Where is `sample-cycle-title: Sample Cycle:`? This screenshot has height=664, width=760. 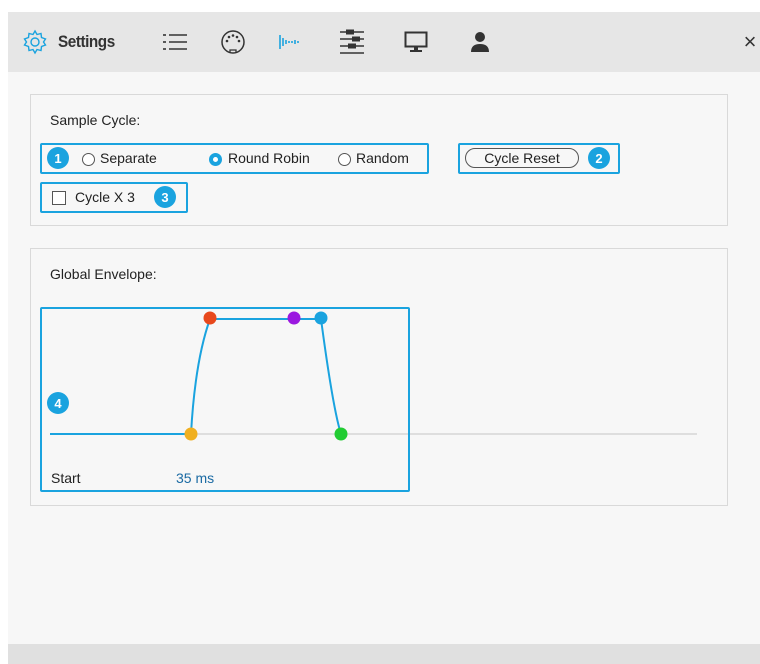
sample-cycle-title: Sample Cycle: is located at coordinates (95, 120).